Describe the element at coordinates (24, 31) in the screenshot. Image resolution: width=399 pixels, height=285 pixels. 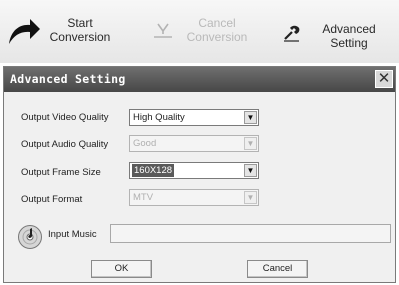
I see `curved-arrow-icon` at that location.